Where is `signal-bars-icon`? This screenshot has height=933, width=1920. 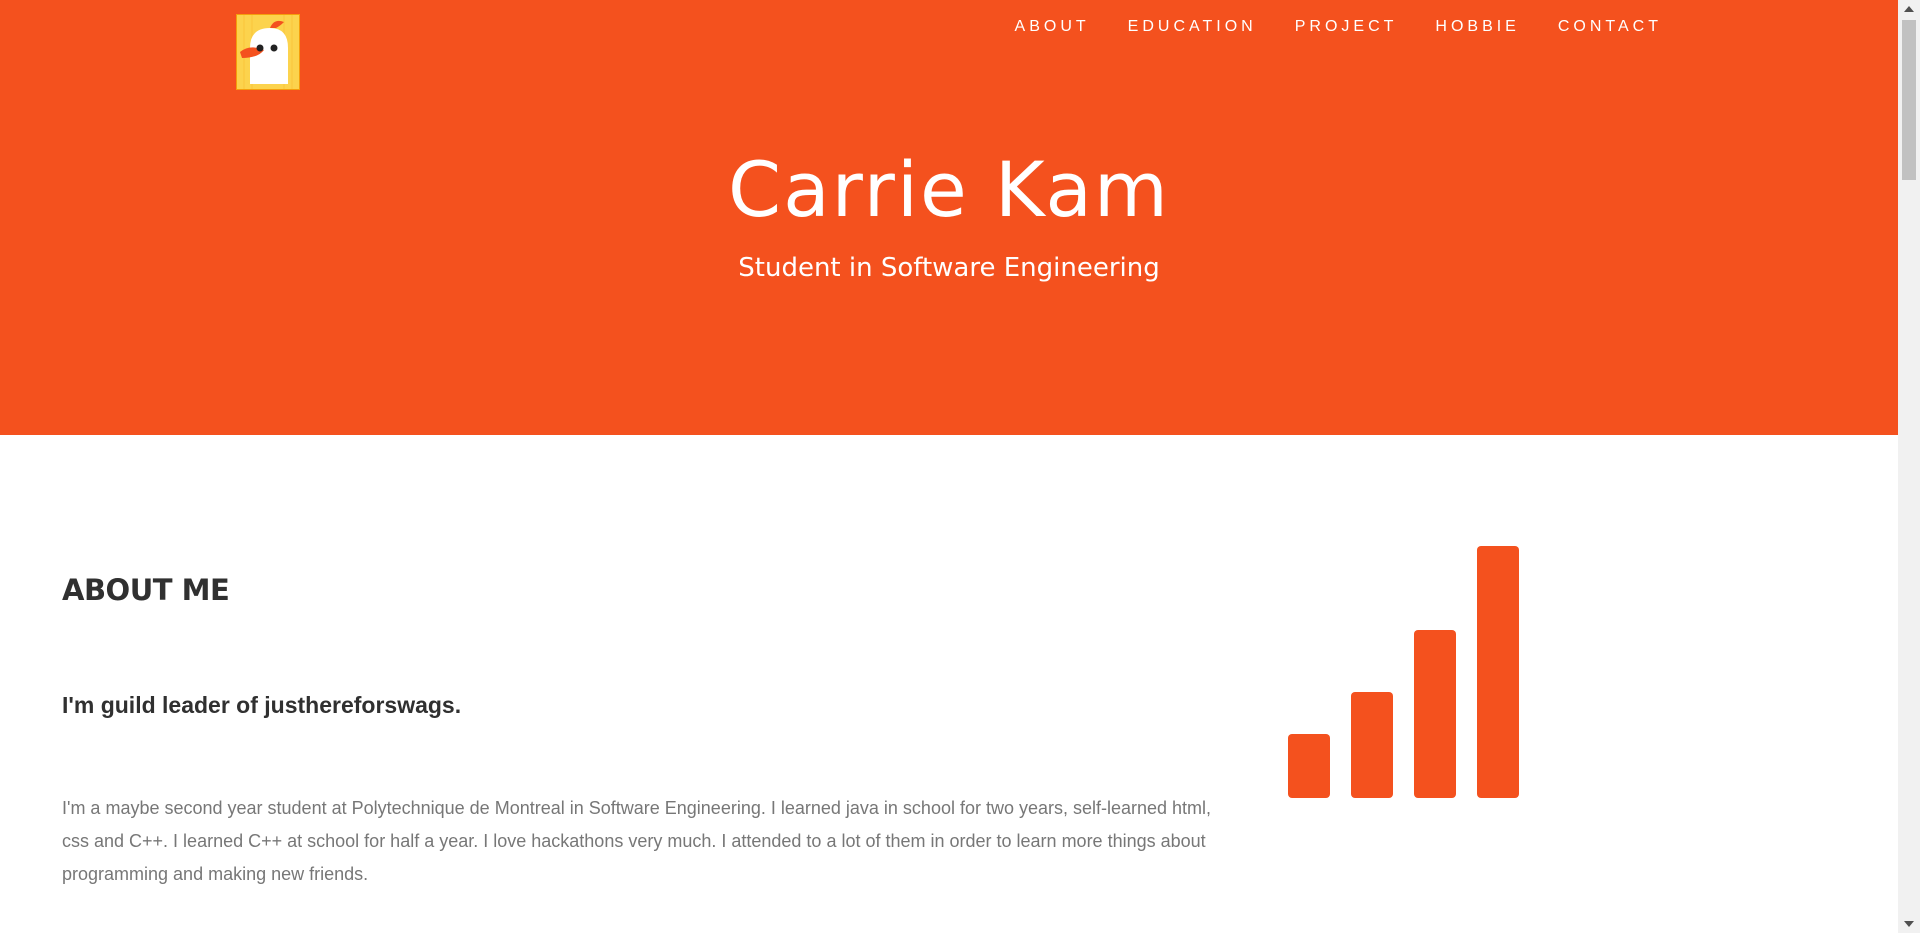 signal-bars-icon is located at coordinates (1408, 670).